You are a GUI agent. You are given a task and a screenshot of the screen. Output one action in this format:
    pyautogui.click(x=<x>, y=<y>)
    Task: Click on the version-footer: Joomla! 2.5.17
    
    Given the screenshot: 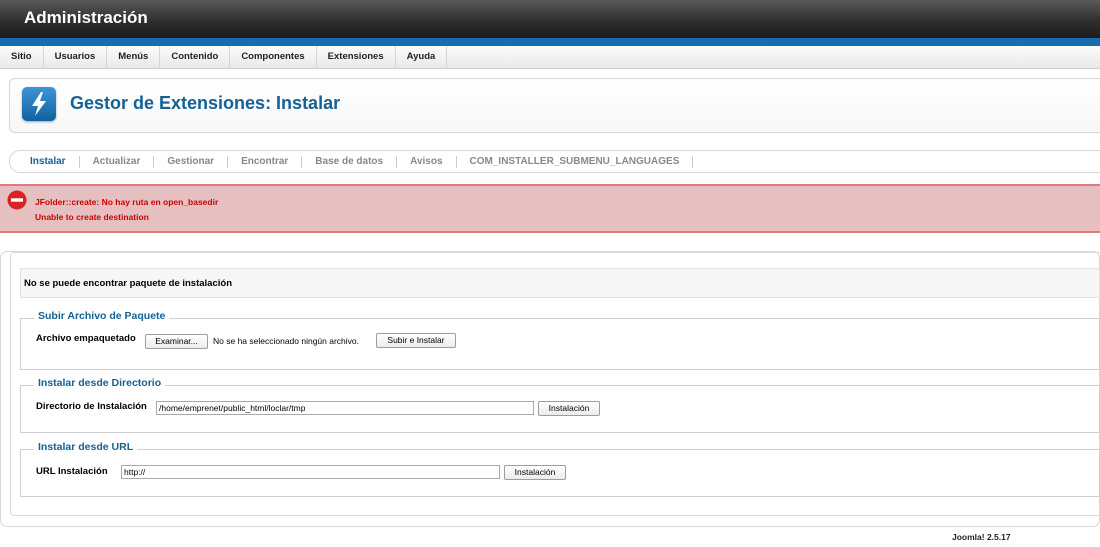 What is the action you would take?
    pyautogui.click(x=981, y=537)
    